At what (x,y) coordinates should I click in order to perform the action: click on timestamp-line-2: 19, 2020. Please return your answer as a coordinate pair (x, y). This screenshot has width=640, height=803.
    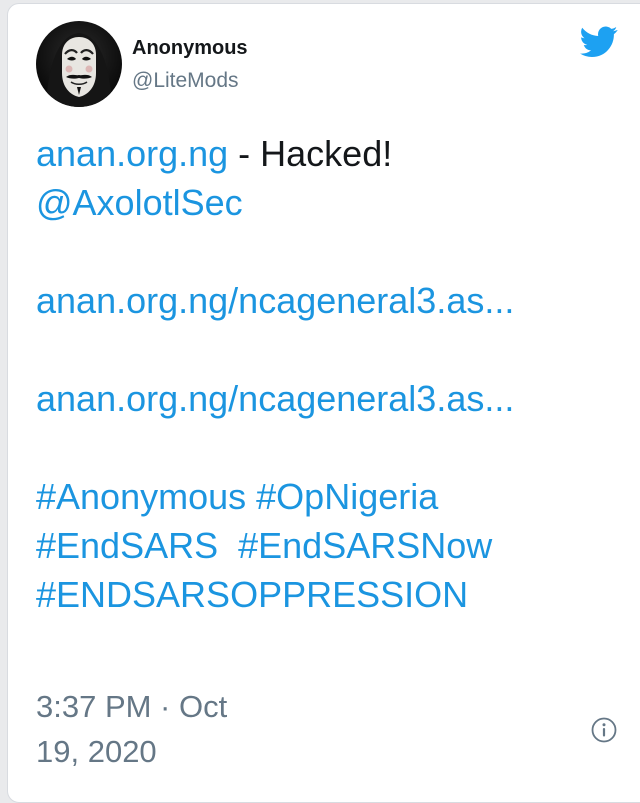
    Looking at the image, I should click on (96, 751).